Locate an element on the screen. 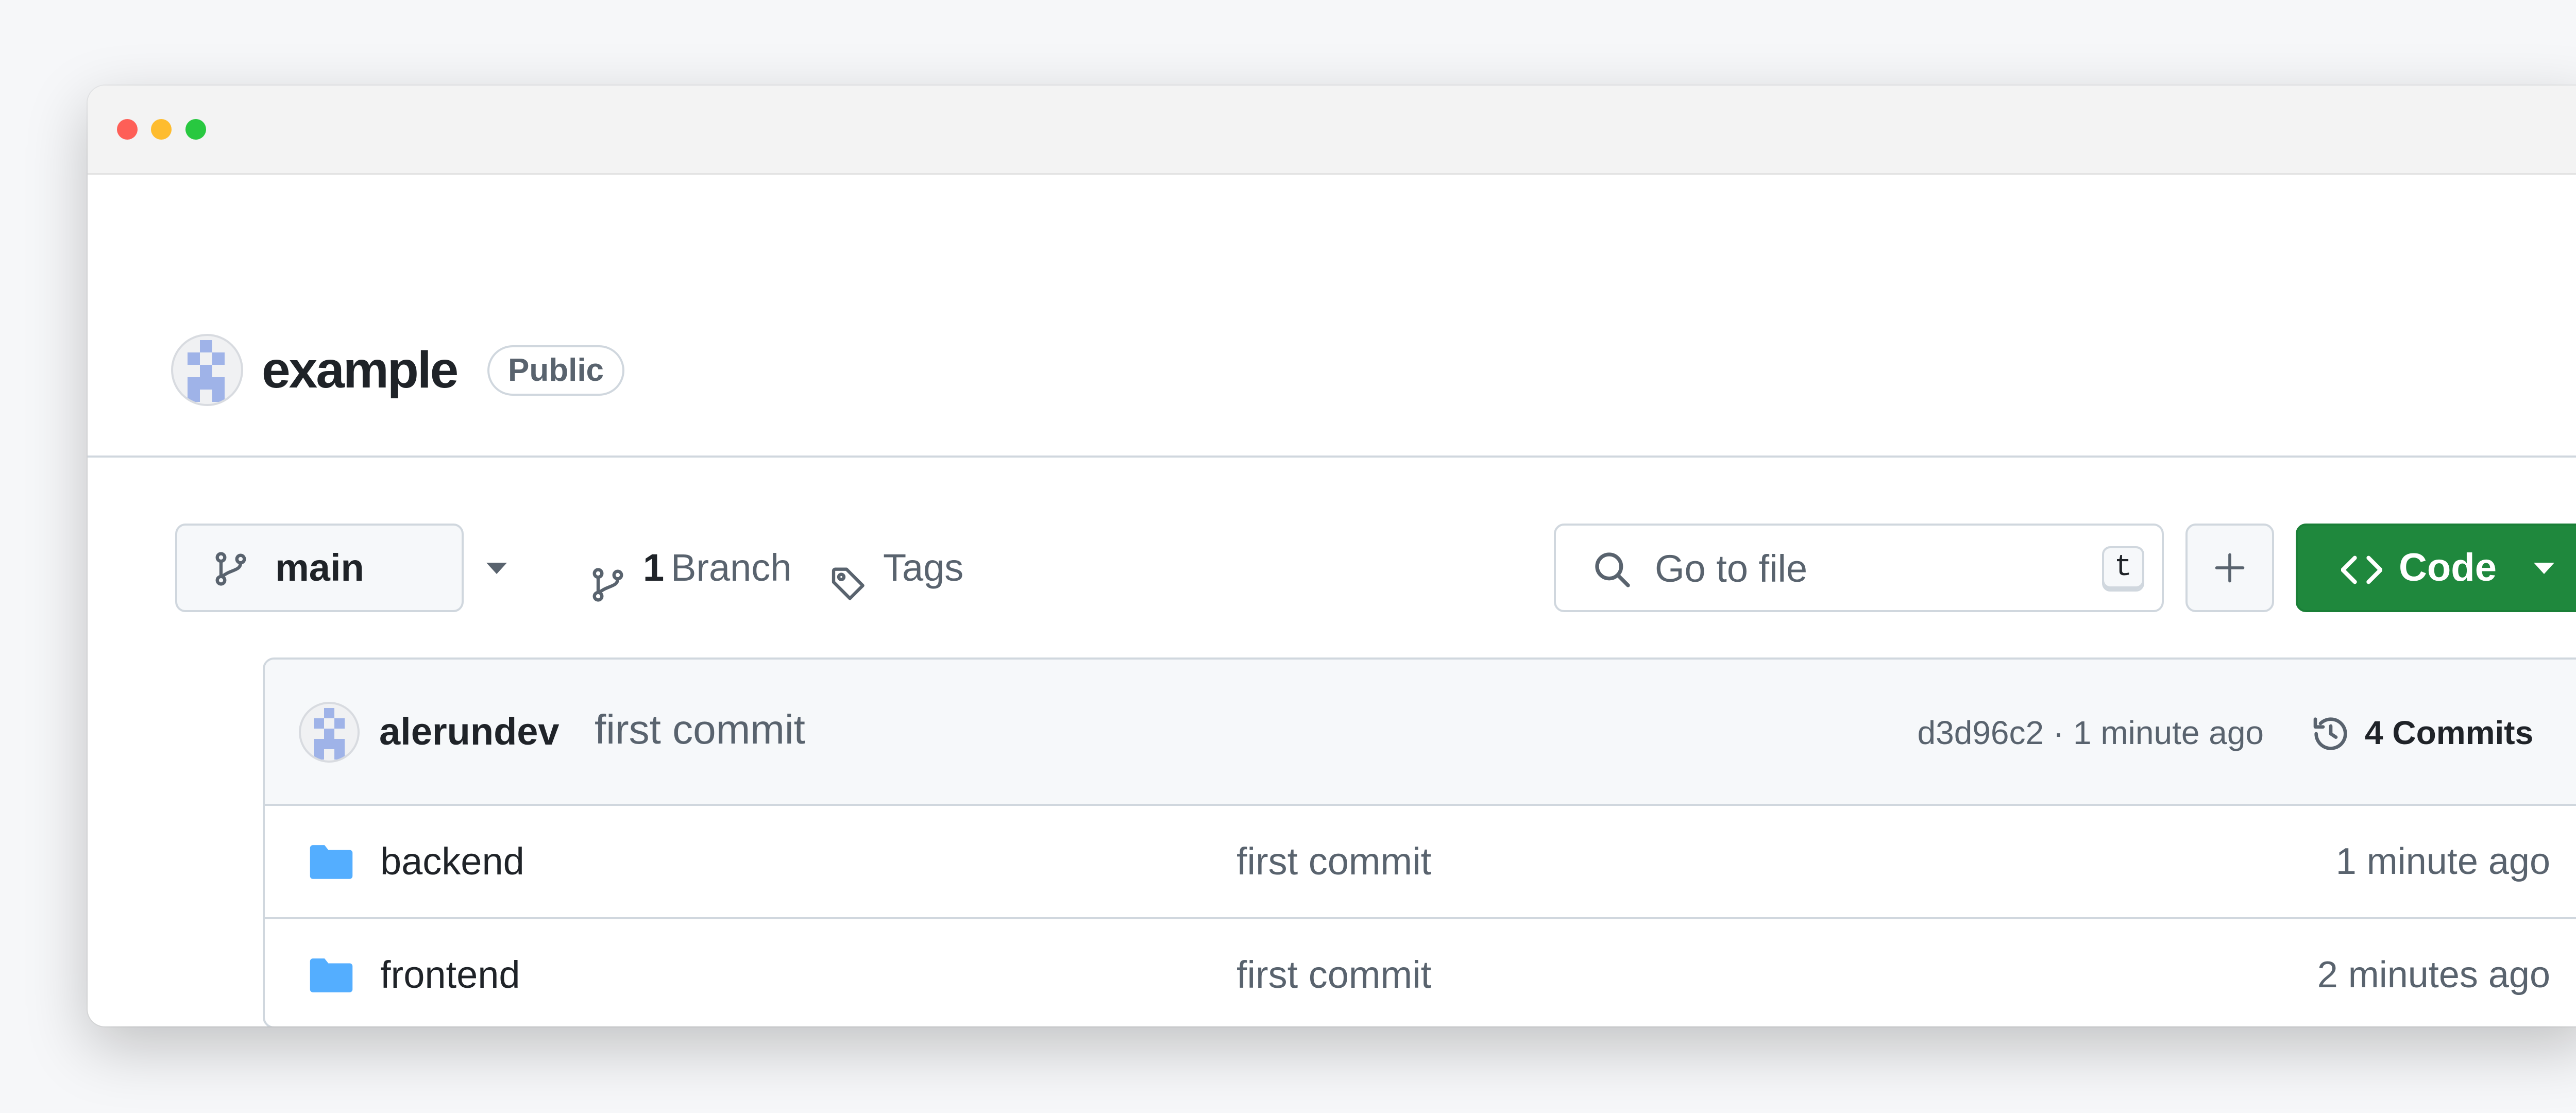 Image resolution: width=2576 pixels, height=1113 pixels. file-updated-time: 2 minutes ago is located at coordinates (2433, 975).